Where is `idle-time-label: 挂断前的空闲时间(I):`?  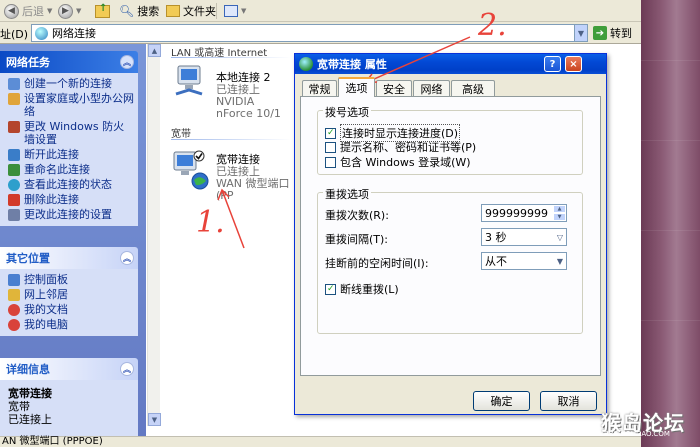
idle-time-label: 挂断前的空闲时间(I): is located at coordinates (377, 263).